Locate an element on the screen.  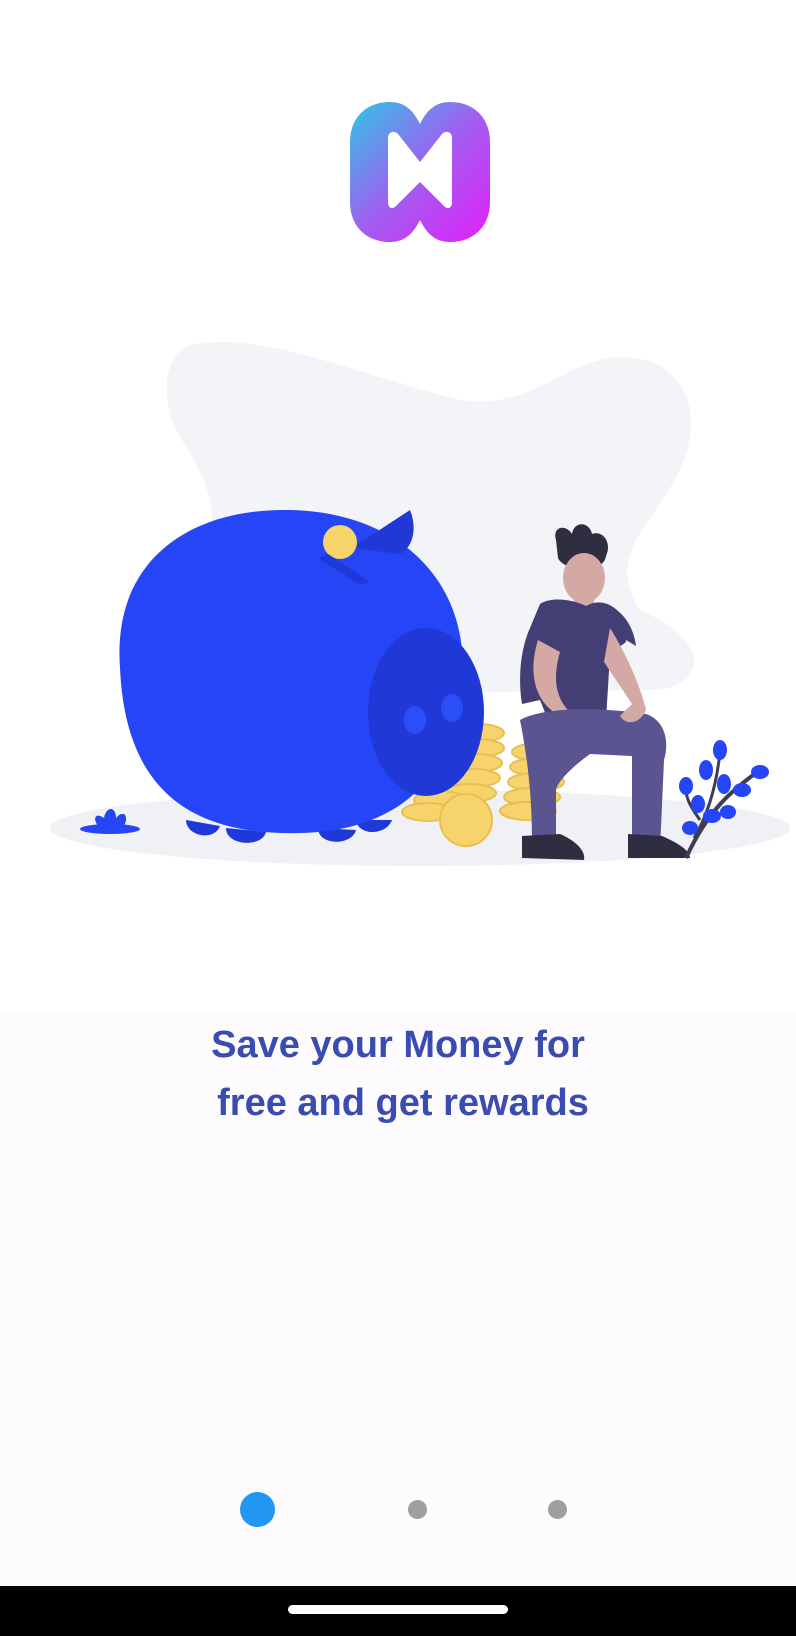
home-indicator-handle is located at coordinates (398, 1609).